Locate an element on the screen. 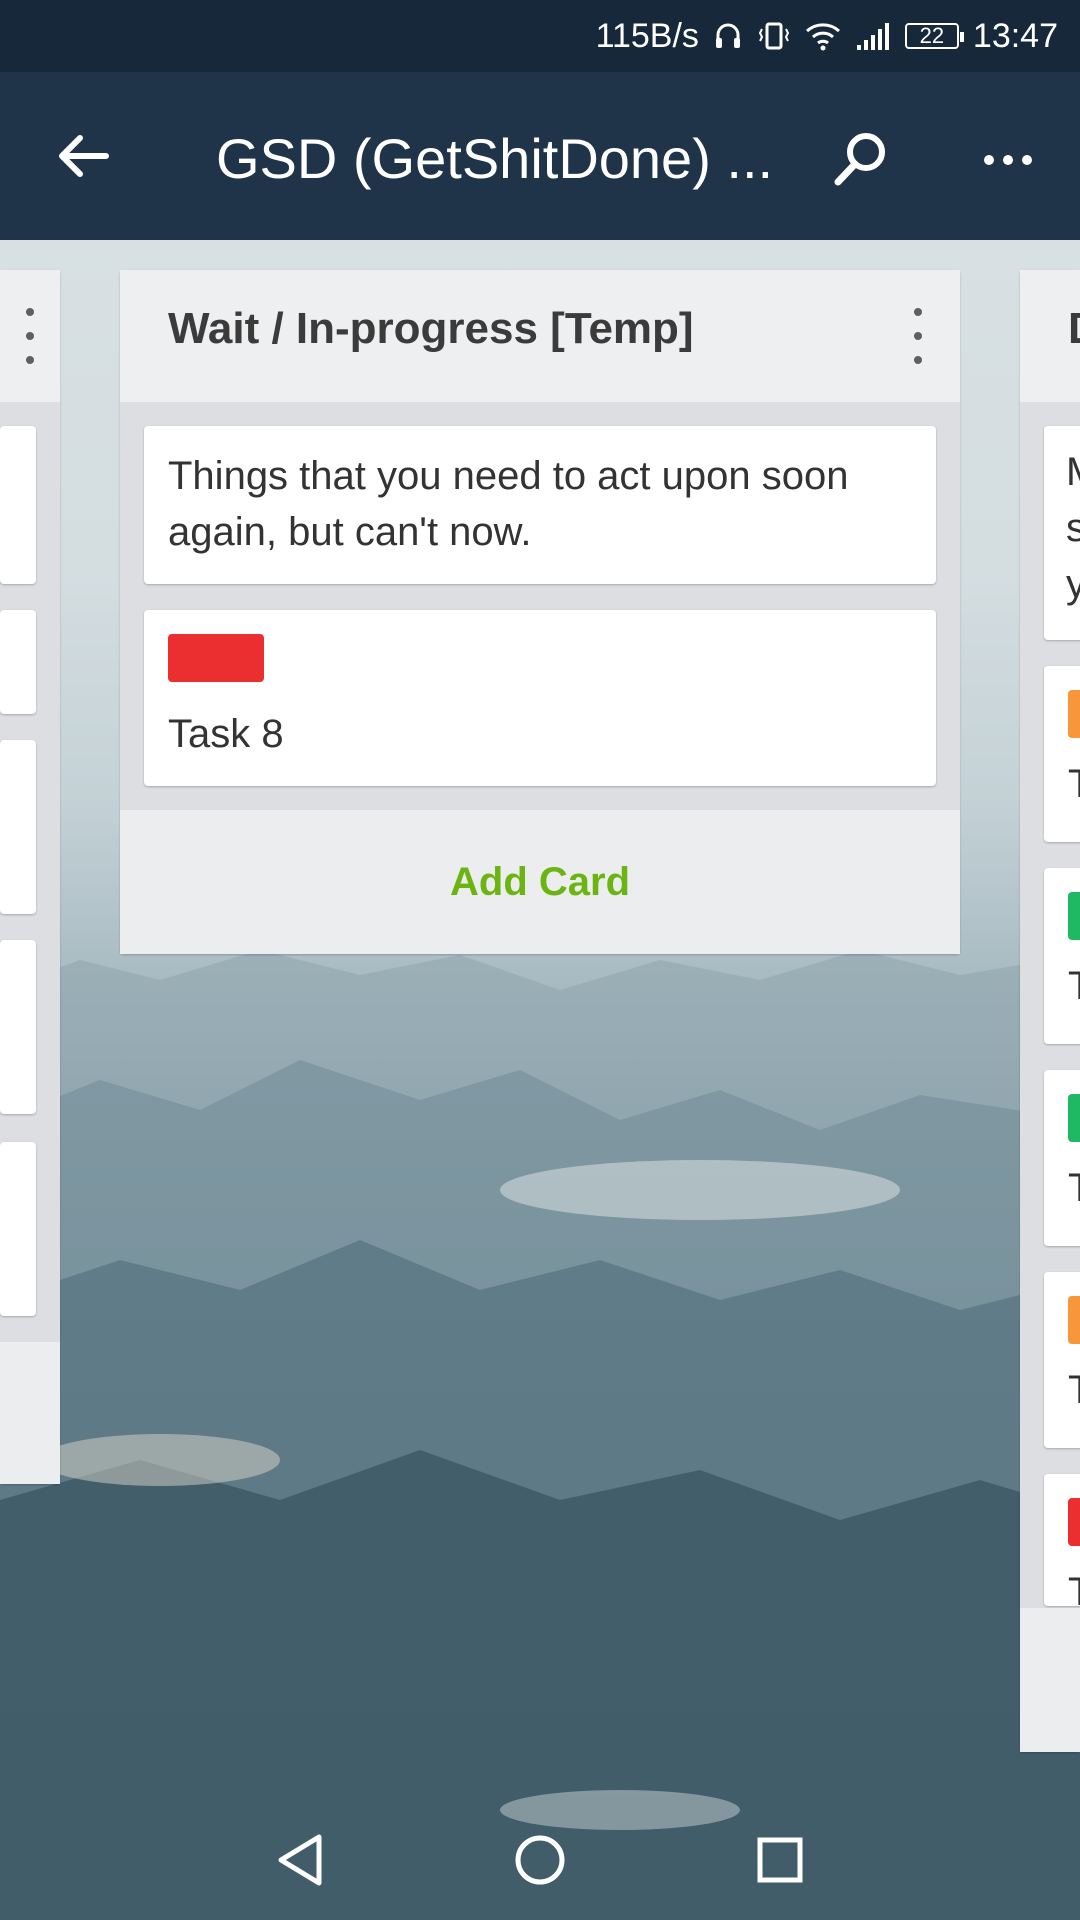 The image size is (1080, 1920). headphones-icon is located at coordinates (728, 36).